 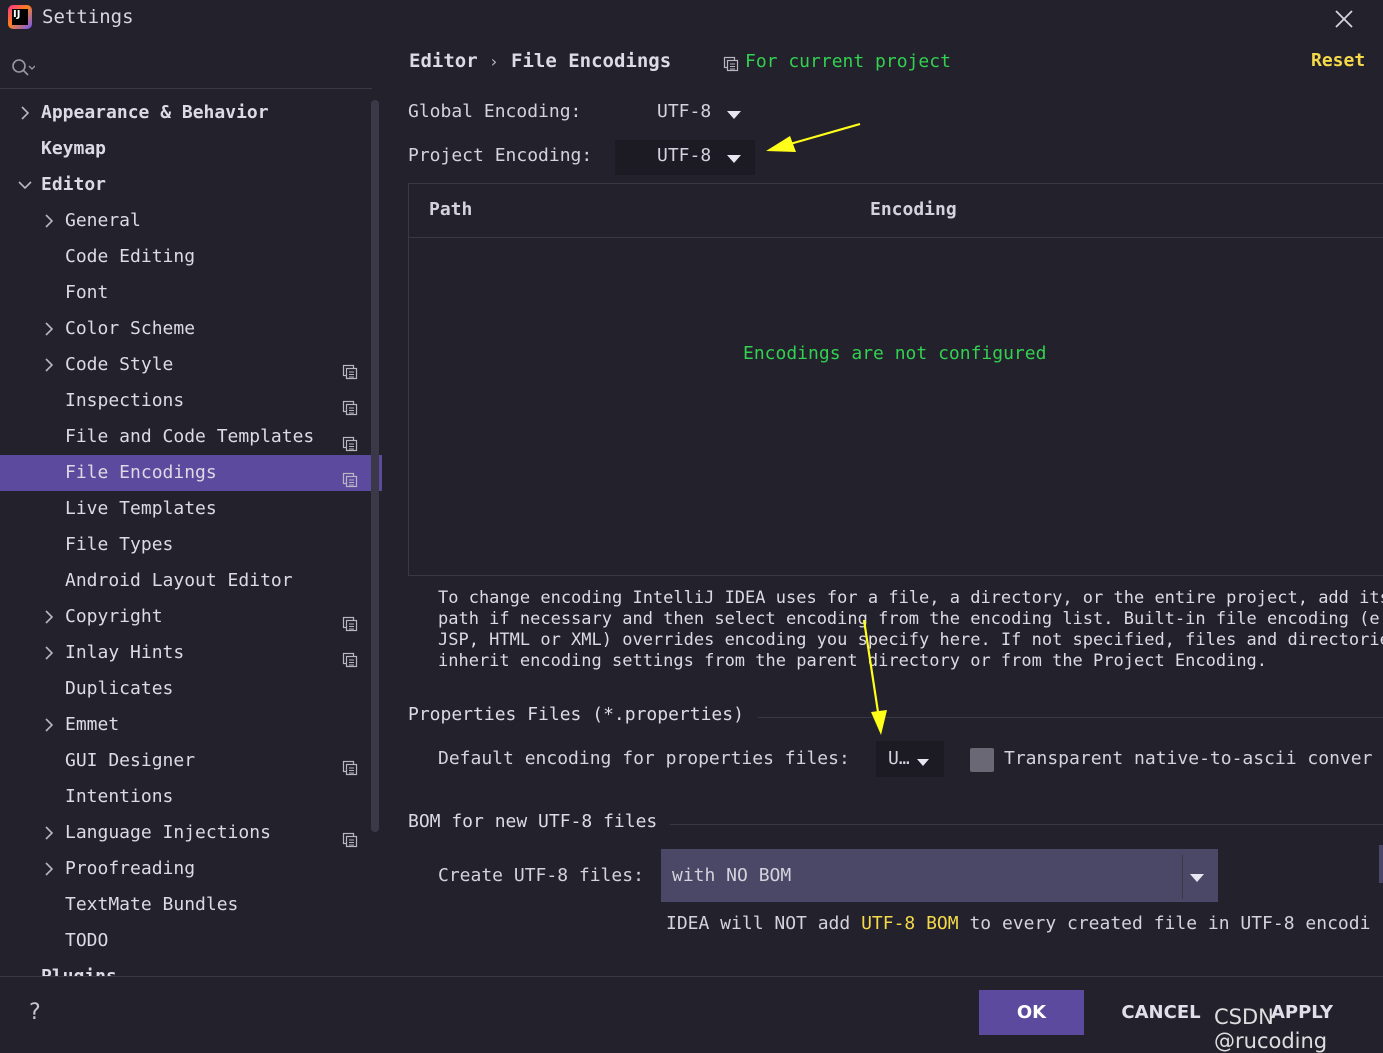 What do you see at coordinates (375, 466) in the screenshot?
I see `sidebar-scrollbar` at bounding box center [375, 466].